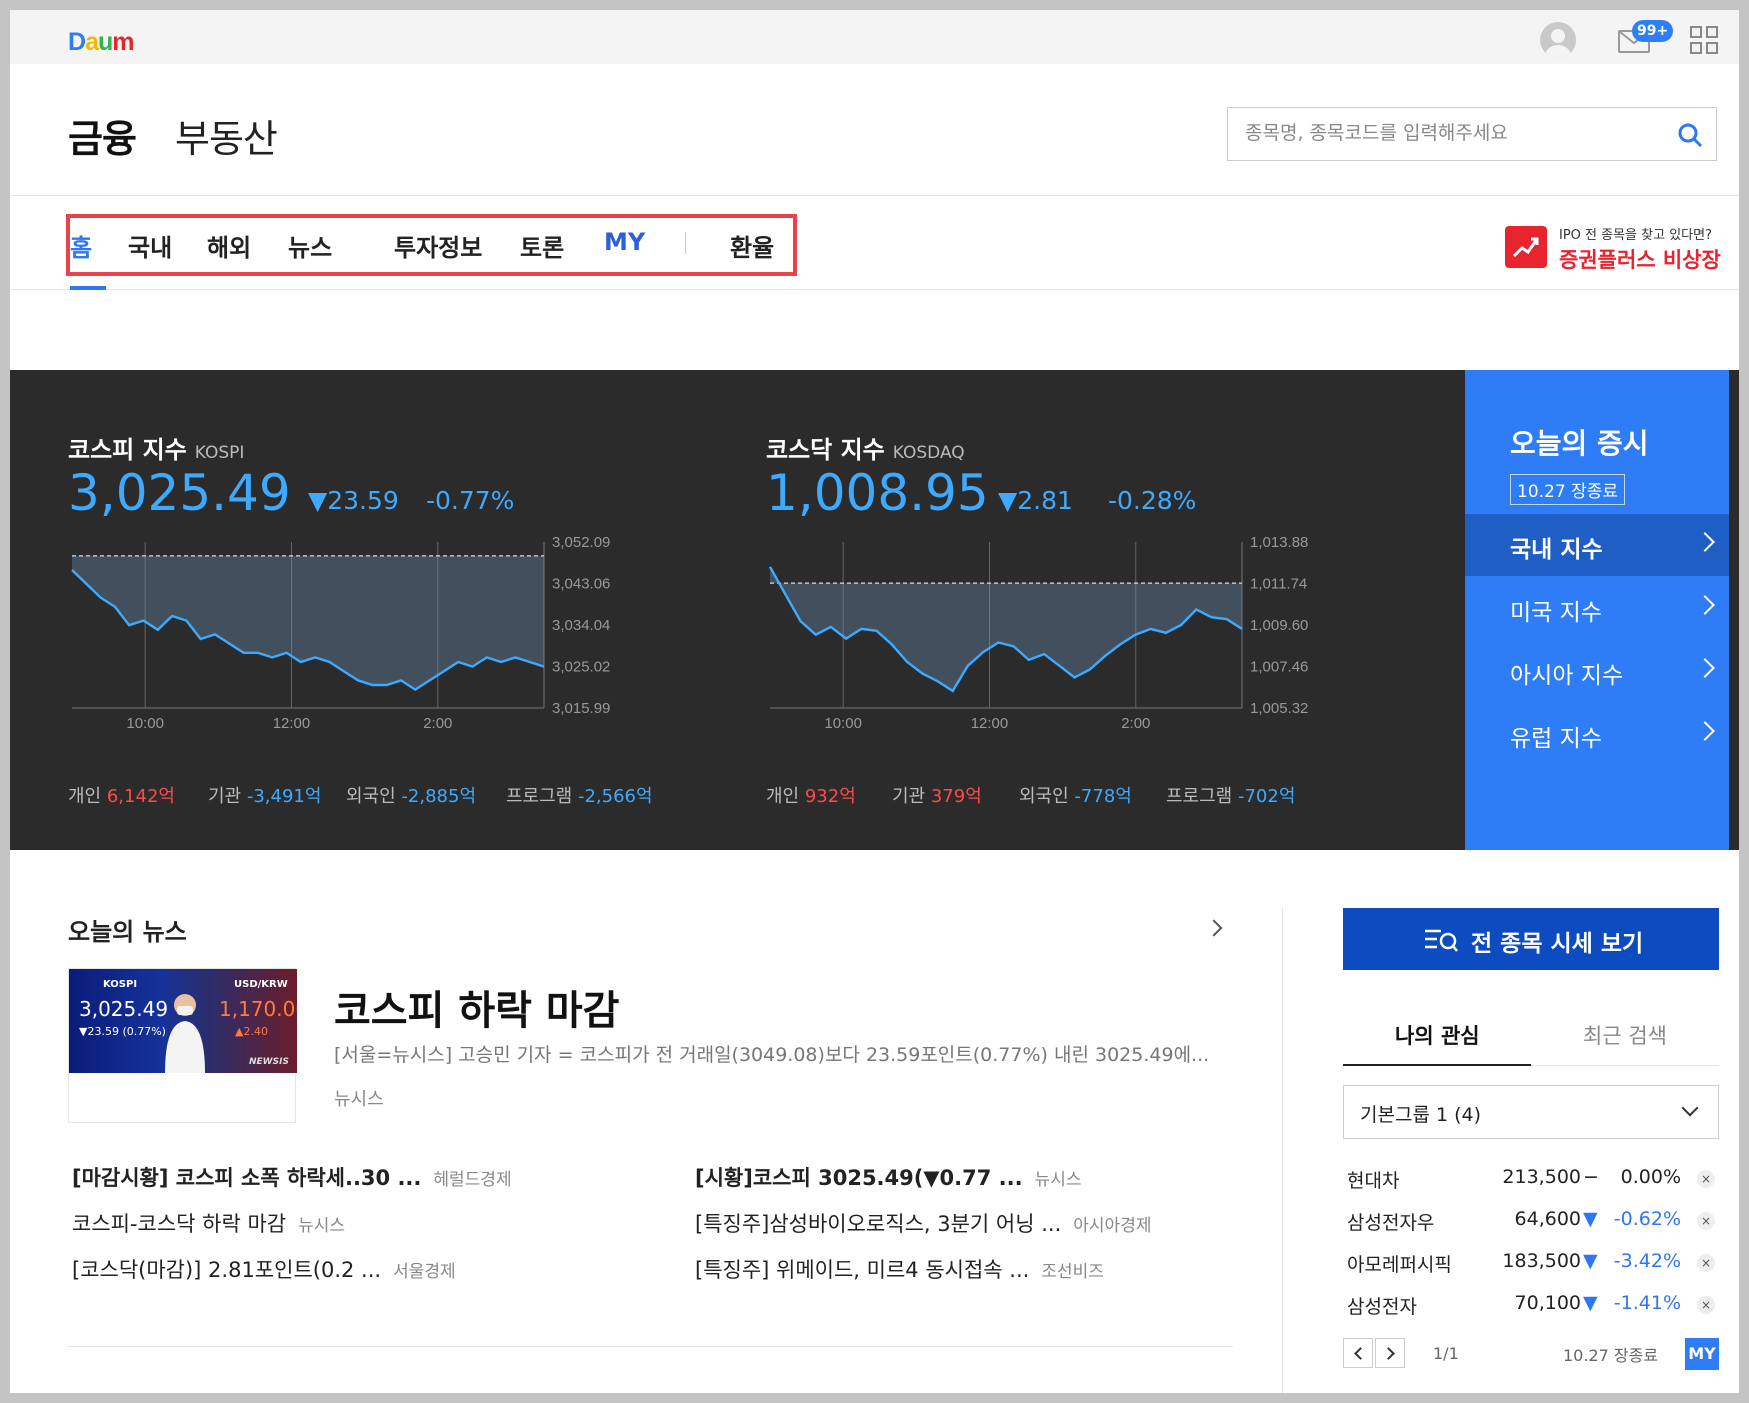  What do you see at coordinates (1558, 40) in the screenshot?
I see `avatar-icon` at bounding box center [1558, 40].